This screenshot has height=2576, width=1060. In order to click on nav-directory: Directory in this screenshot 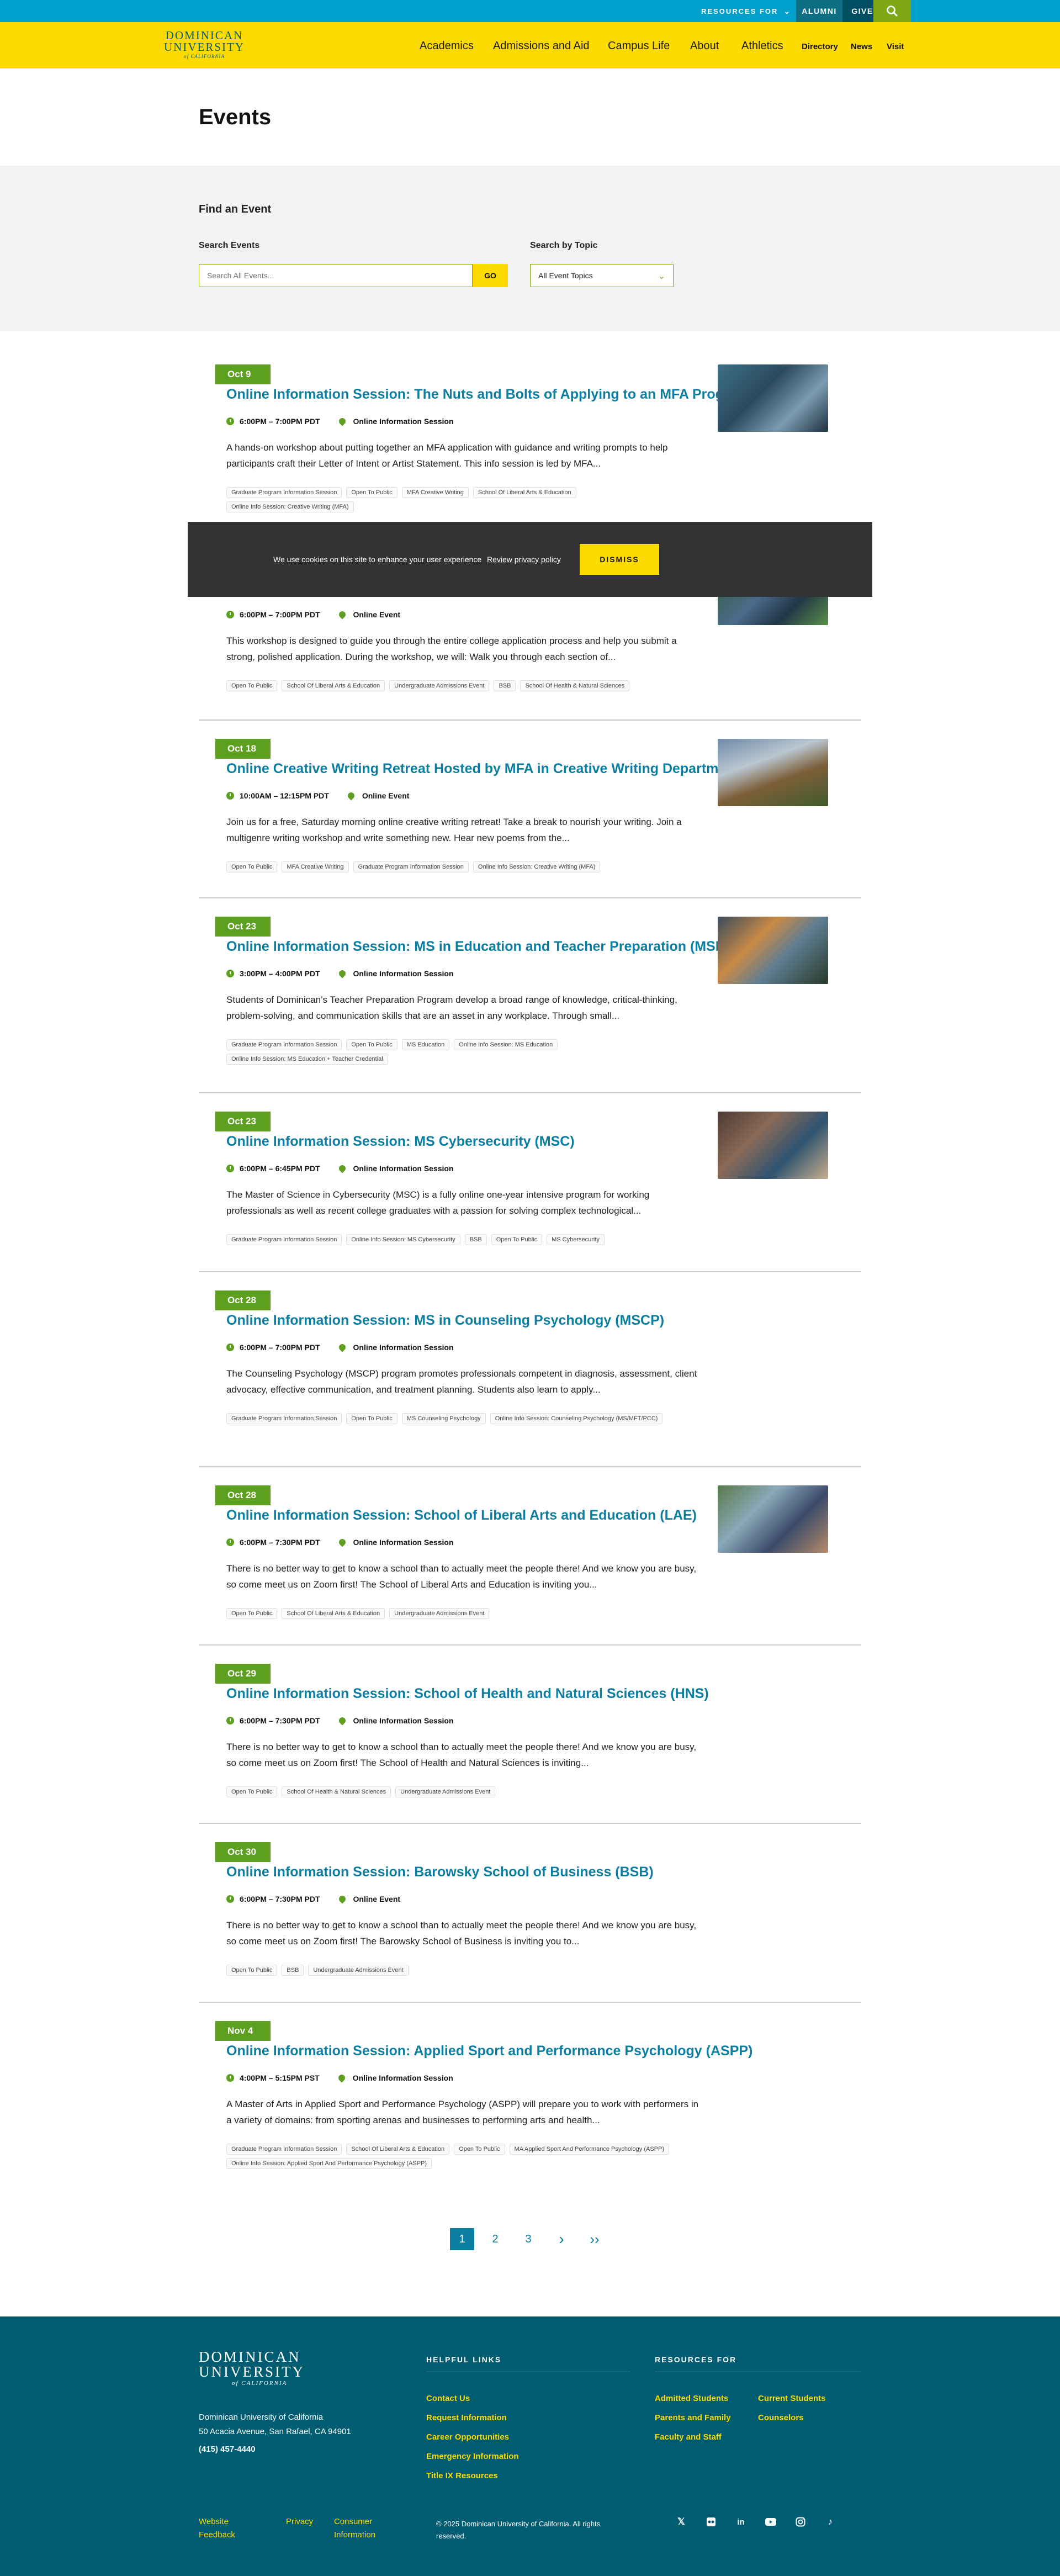, I will do `click(820, 47)`.